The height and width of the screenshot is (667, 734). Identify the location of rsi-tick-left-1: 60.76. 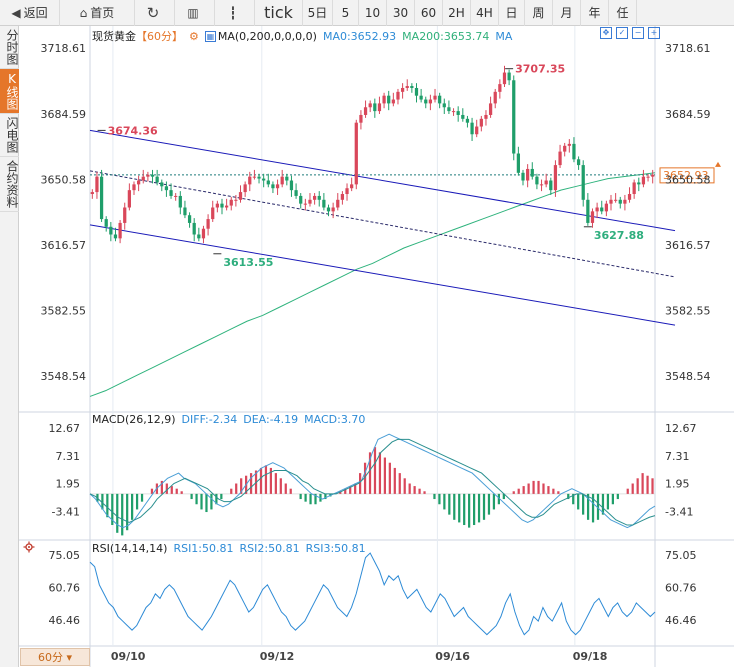
(65, 588).